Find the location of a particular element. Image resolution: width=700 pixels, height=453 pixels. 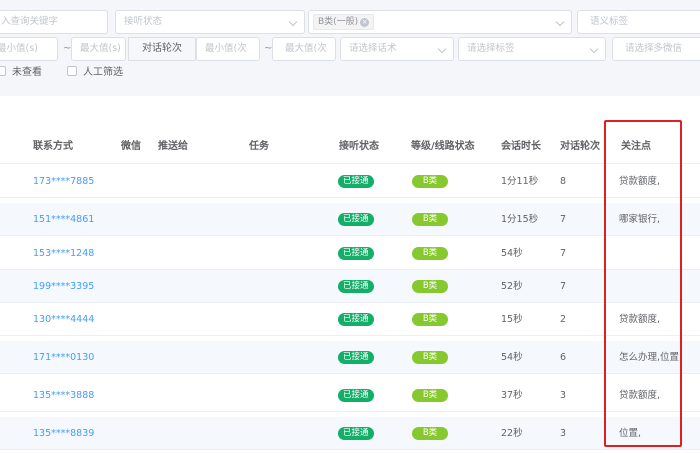

header-wechat: 微信 is located at coordinates (131, 146).